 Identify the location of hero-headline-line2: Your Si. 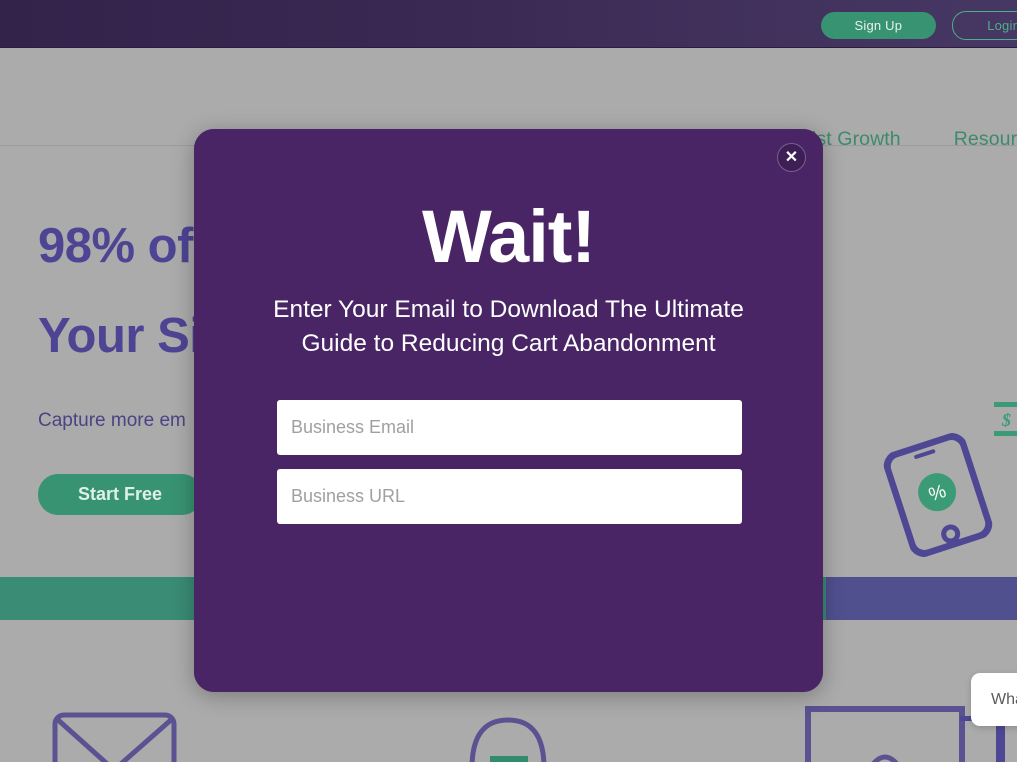
(120, 336).